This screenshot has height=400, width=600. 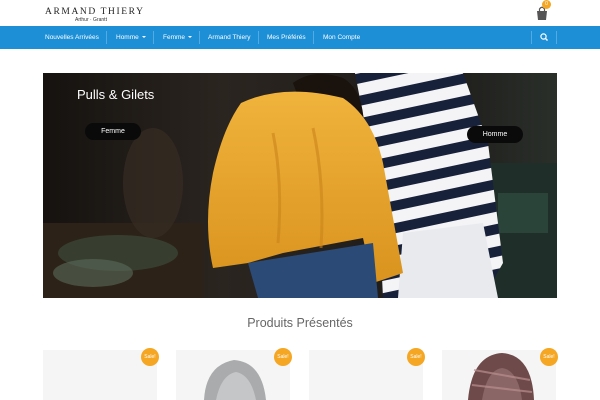 I want to click on shop-femme-button: Femme, so click(x=113, y=131).